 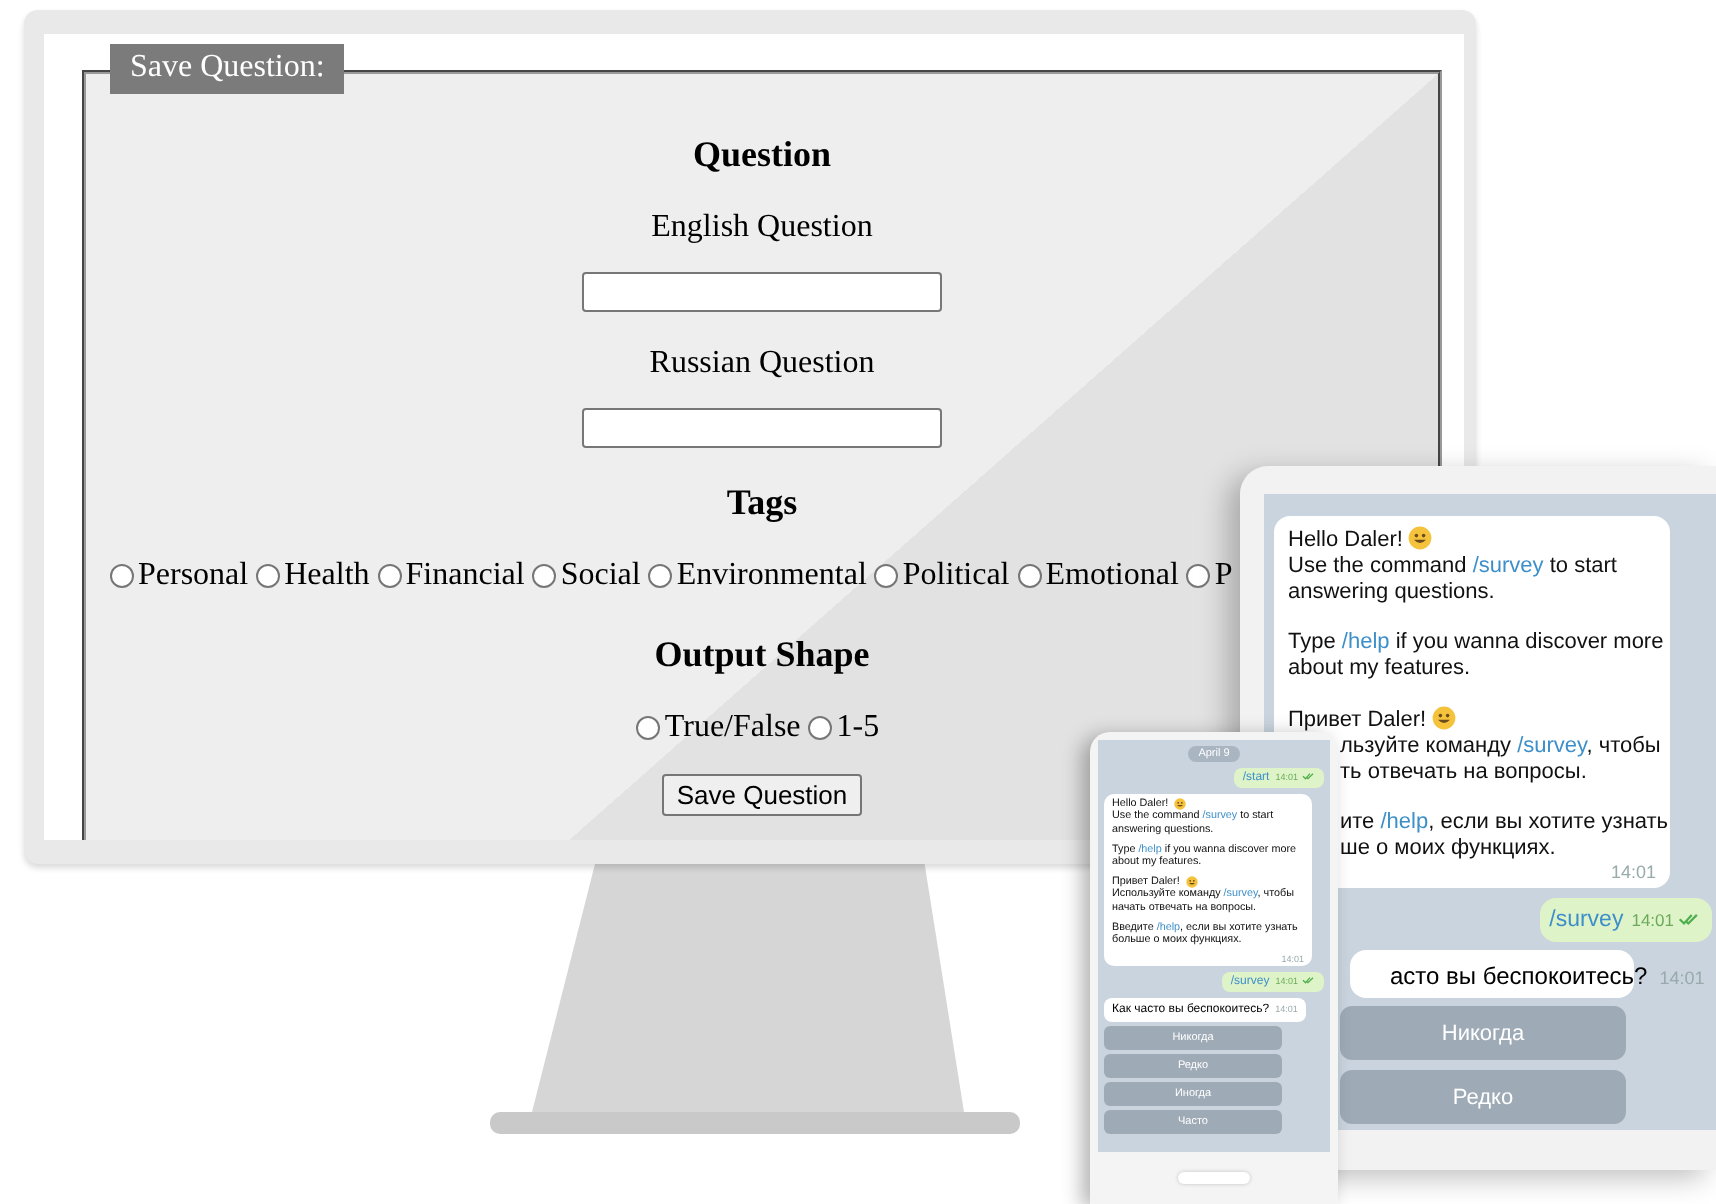 I want to click on section-heading: Output Shape, so click(x=762, y=654).